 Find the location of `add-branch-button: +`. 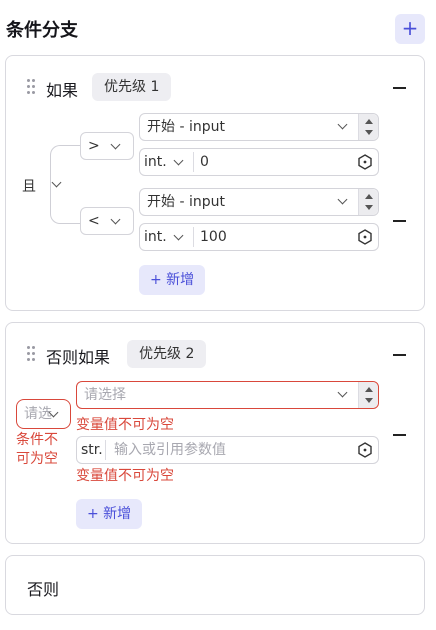

add-branch-button: + is located at coordinates (410, 29).